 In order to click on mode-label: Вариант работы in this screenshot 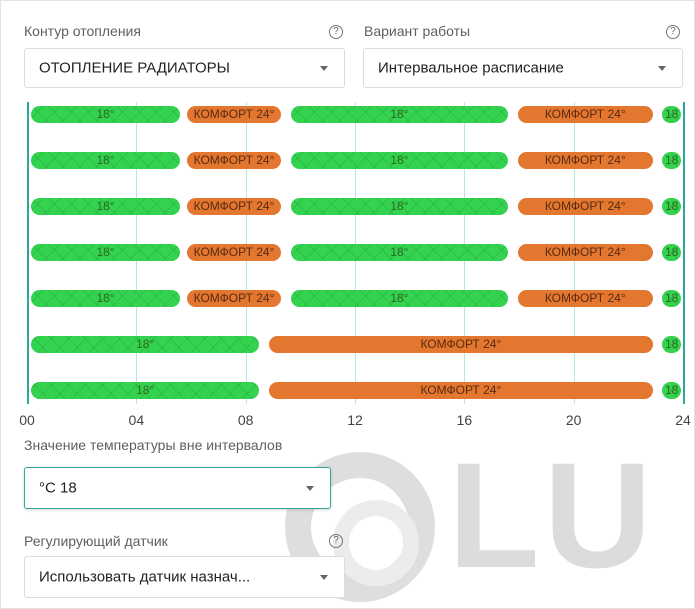, I will do `click(417, 31)`.